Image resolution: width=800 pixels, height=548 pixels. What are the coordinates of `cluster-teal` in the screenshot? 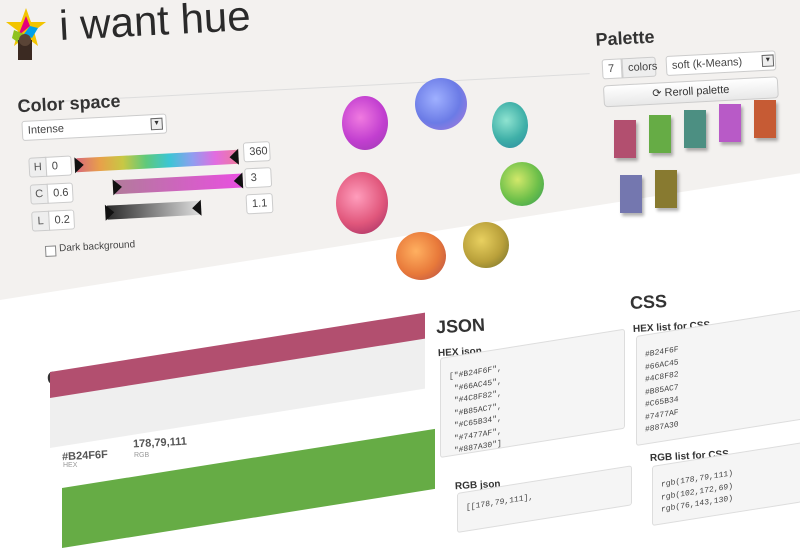 It's located at (510, 125).